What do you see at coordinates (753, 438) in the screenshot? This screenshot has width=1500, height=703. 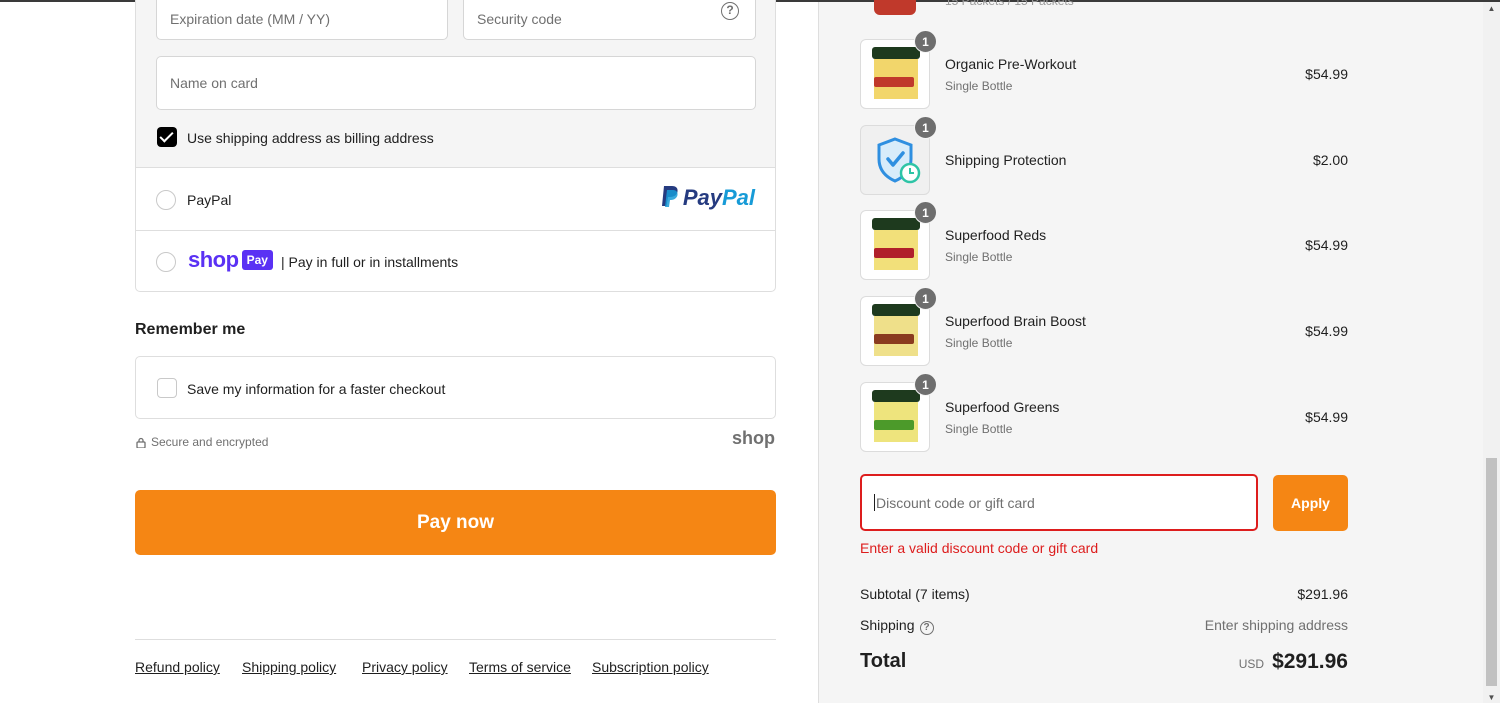 I see `shop-logo: shop` at bounding box center [753, 438].